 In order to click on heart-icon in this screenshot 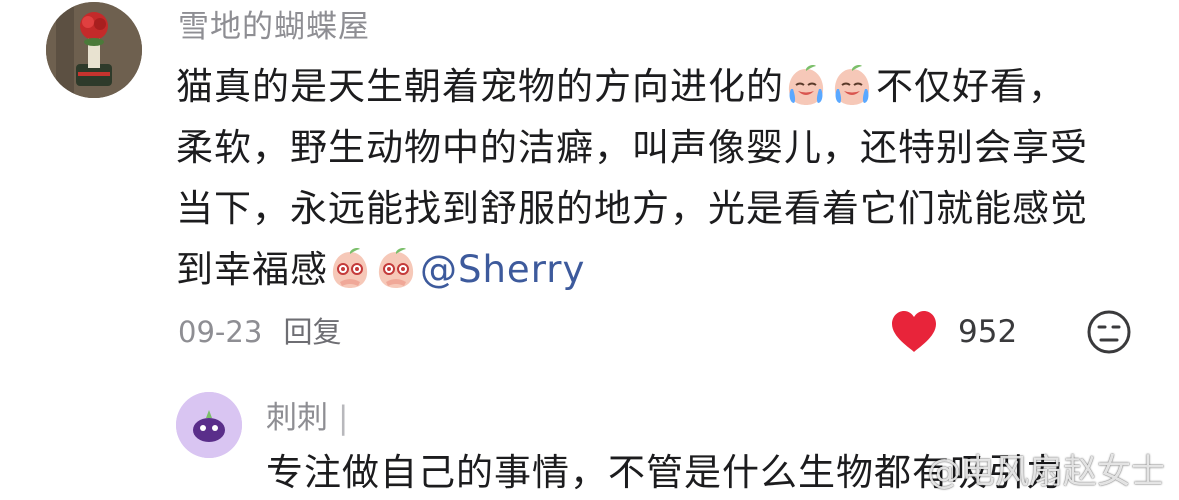, I will do `click(914, 331)`.